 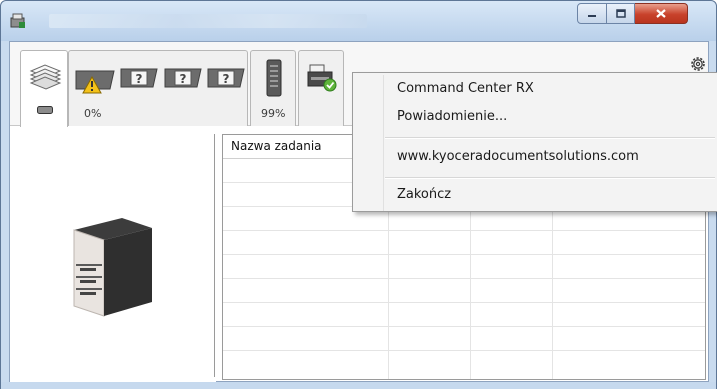 What do you see at coordinates (17, 20) in the screenshot?
I see `printer-app-icon` at bounding box center [17, 20].